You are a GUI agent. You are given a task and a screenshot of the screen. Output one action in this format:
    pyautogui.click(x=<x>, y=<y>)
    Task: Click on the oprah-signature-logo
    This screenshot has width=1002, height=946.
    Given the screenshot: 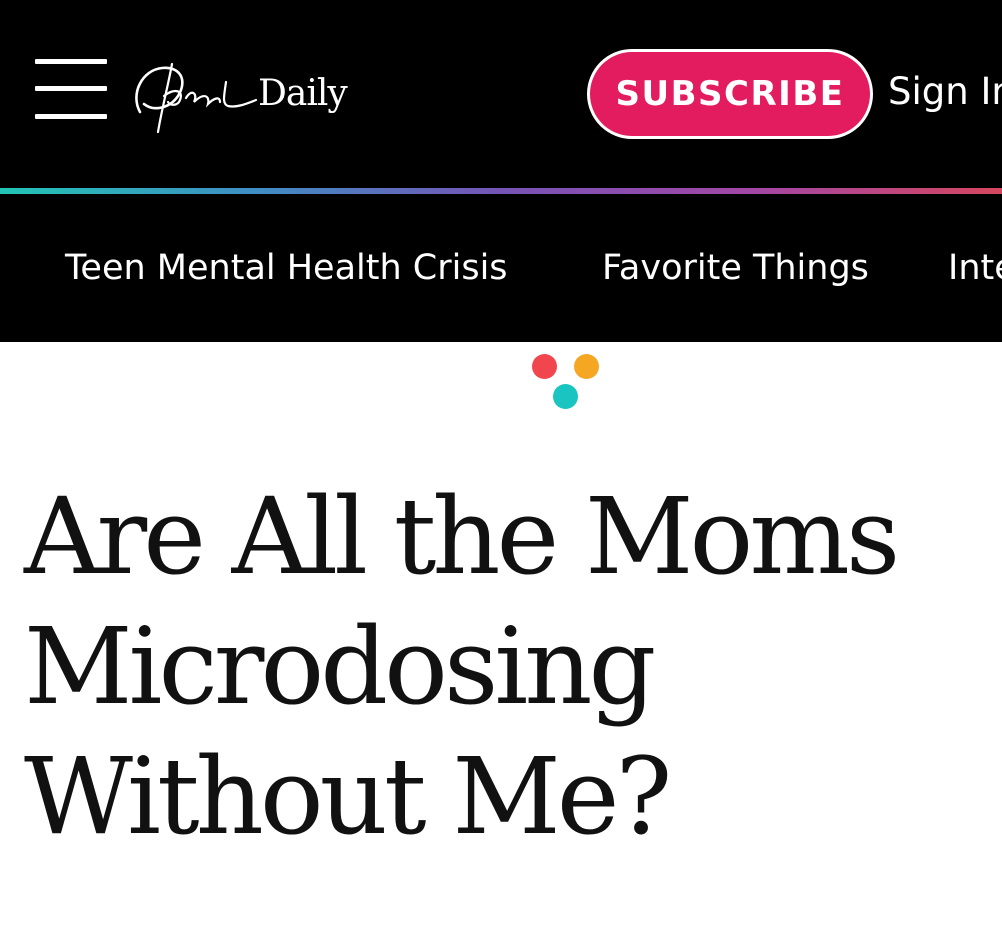 What is the action you would take?
    pyautogui.click(x=196, y=98)
    